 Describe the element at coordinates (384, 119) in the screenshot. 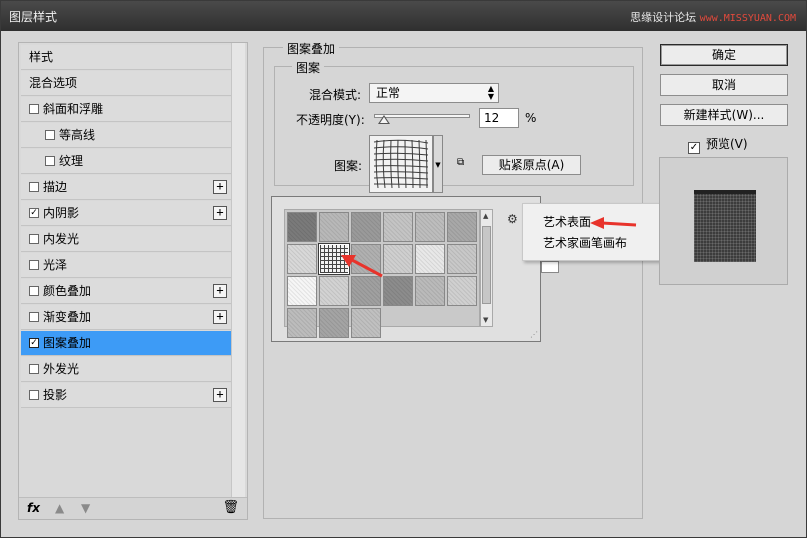

I see `opacity-slider-thumb` at that location.